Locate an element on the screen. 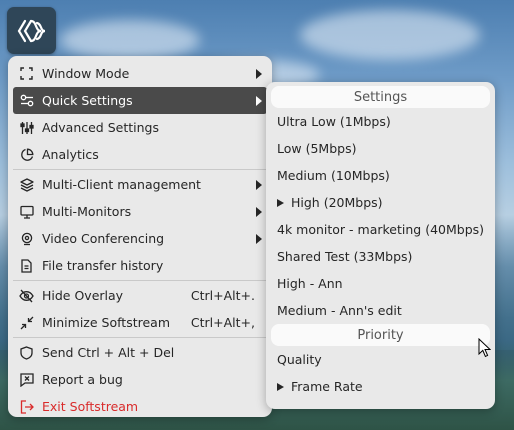 This screenshot has width=514, height=430. menu-item-file-transfer-history: File transfer history is located at coordinates (140, 265).